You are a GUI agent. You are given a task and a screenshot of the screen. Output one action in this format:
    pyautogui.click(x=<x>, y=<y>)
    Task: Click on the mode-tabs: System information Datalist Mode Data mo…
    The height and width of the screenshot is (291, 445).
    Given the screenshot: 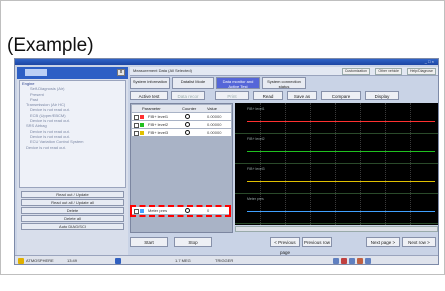 What is the action you would take?
    pyautogui.click(x=284, y=83)
    